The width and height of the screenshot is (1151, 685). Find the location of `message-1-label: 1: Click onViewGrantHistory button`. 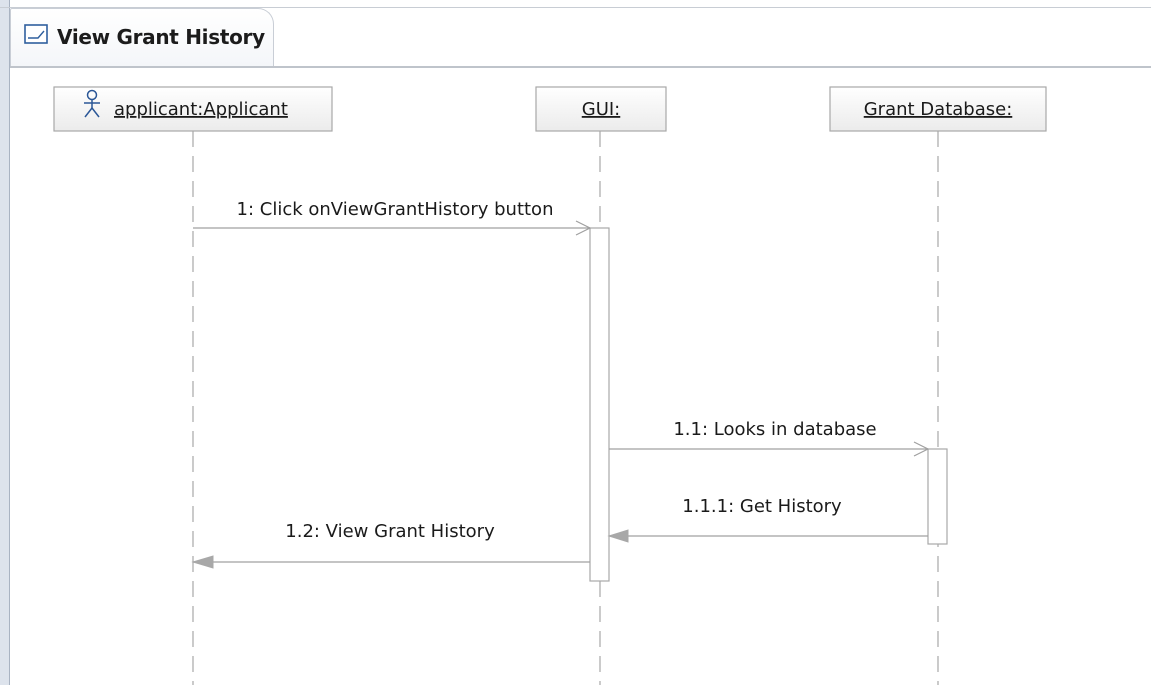

message-1-label: 1: Click onViewGrantHistory button is located at coordinates (395, 209).